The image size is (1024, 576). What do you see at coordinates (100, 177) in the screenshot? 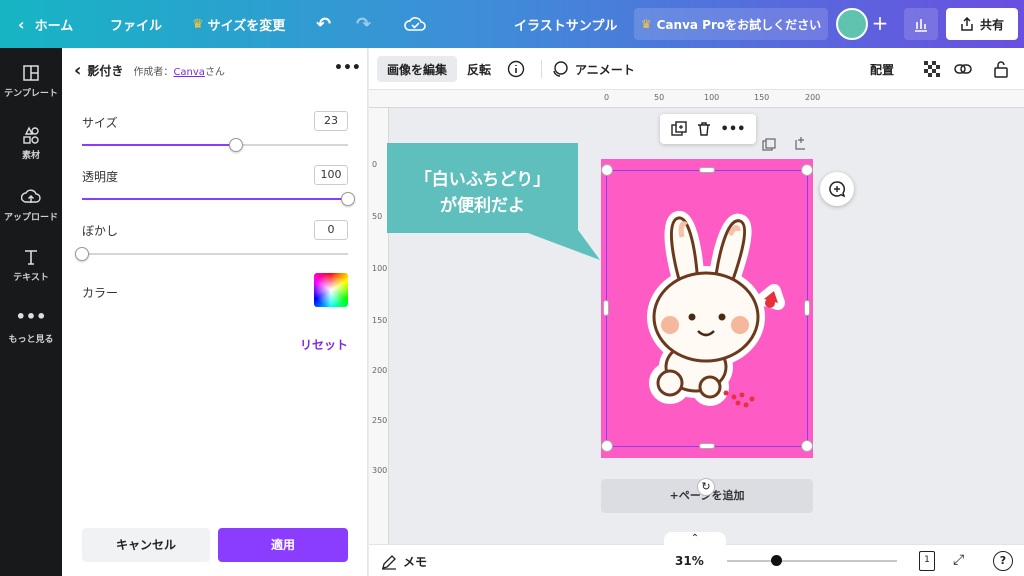
I see `opacity-label: 透明度` at bounding box center [100, 177].